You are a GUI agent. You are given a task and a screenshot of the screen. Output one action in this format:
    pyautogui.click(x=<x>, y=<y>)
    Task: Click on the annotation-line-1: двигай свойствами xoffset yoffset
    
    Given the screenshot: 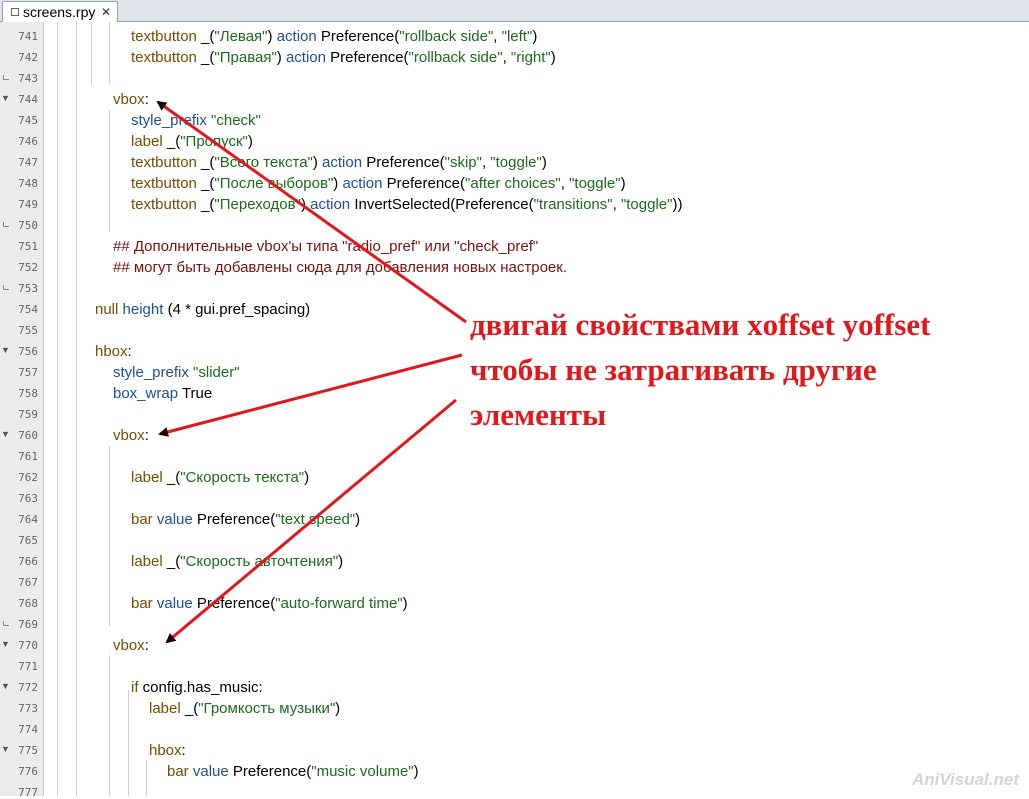 What is the action you would take?
    pyautogui.click(x=700, y=324)
    